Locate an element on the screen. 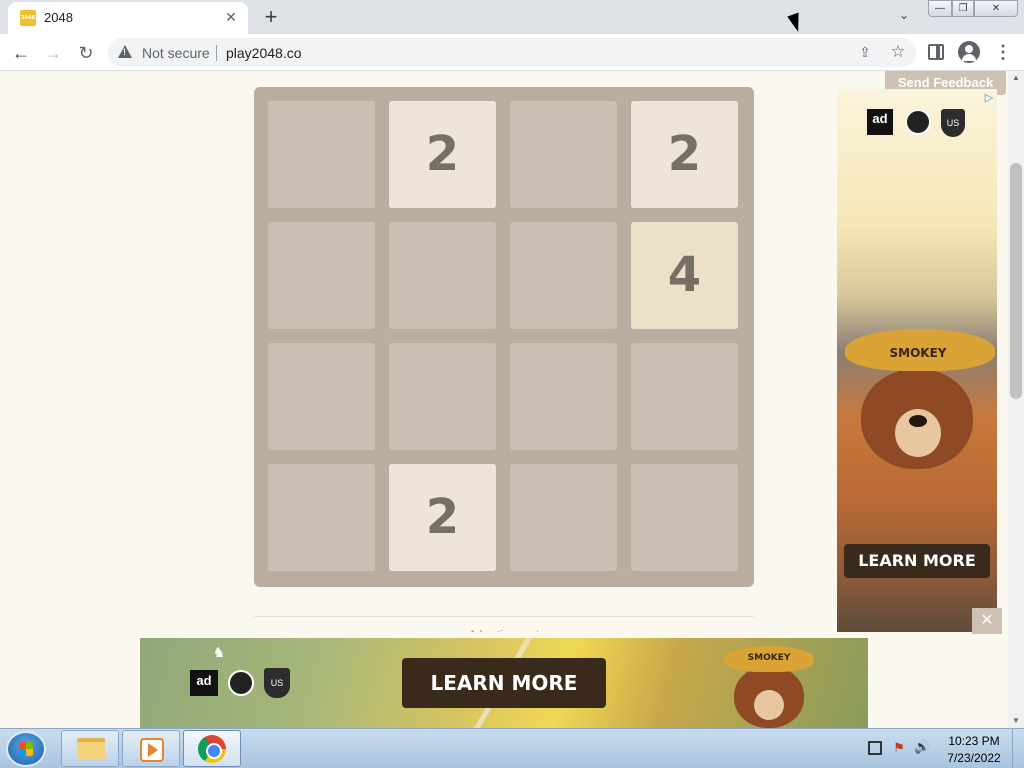  taskbar-media-player is located at coordinates (151, 748).